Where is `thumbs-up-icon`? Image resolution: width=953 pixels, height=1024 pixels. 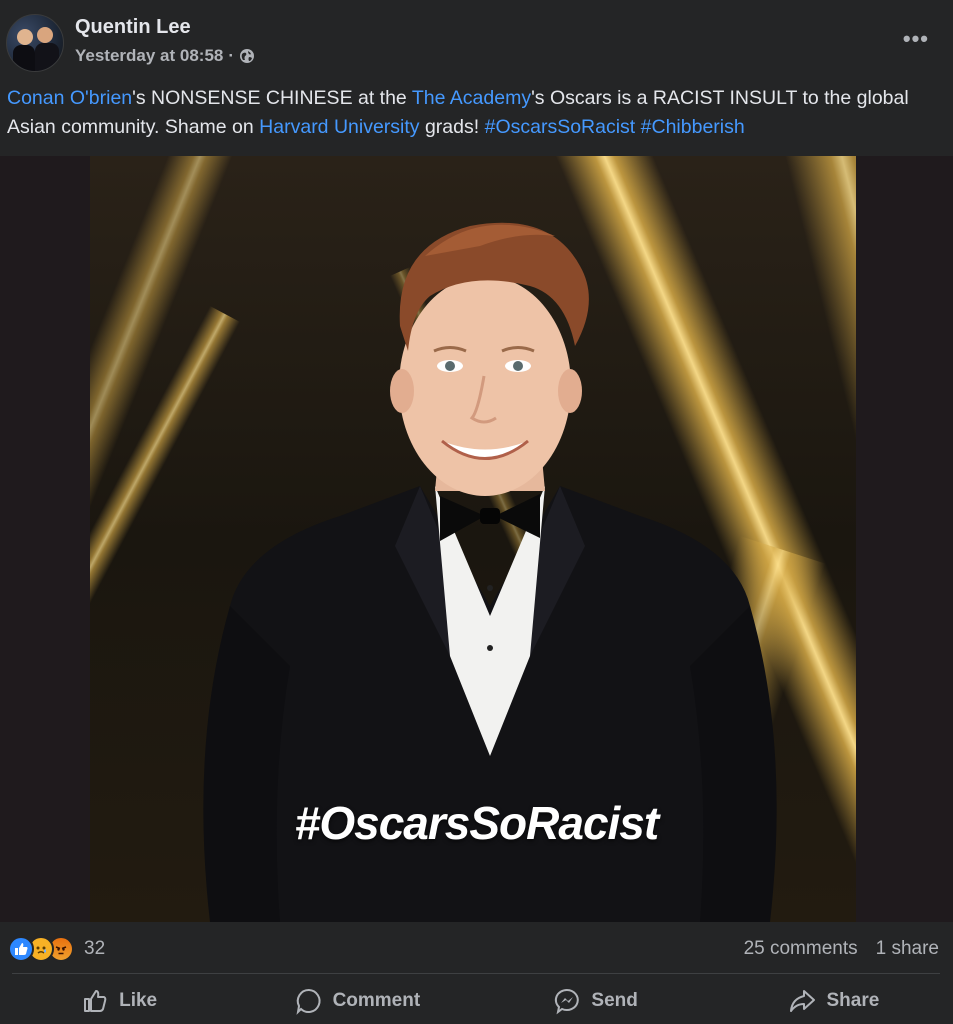
thumbs-up-icon is located at coordinates (95, 1001).